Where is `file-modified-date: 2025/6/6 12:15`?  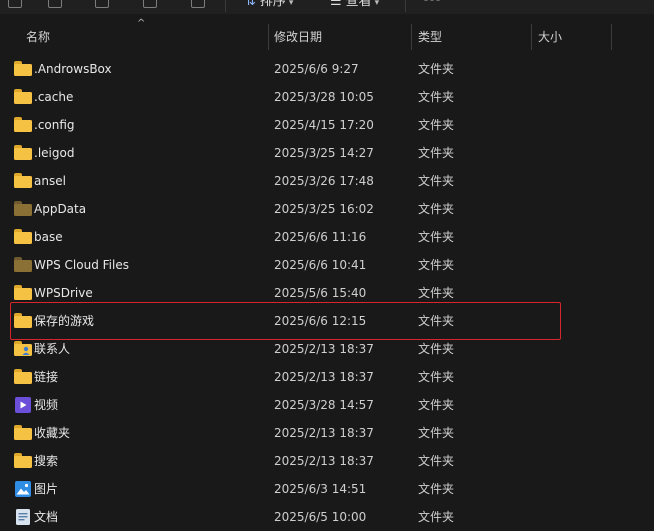 file-modified-date: 2025/6/6 12:15 is located at coordinates (320, 321).